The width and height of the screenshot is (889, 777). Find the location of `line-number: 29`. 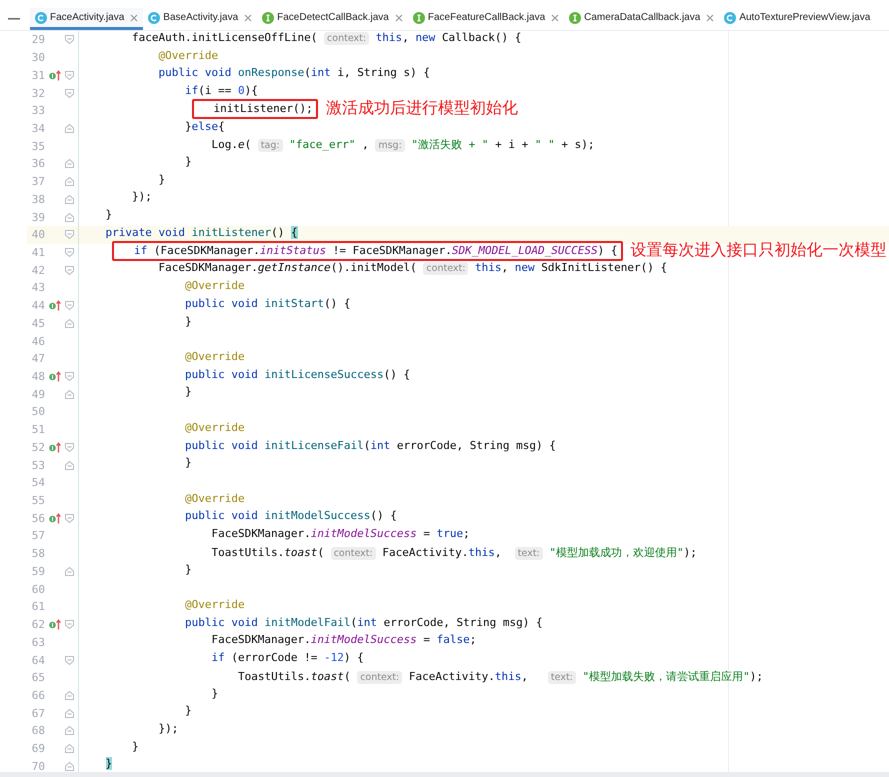

line-number: 29 is located at coordinates (37, 39).